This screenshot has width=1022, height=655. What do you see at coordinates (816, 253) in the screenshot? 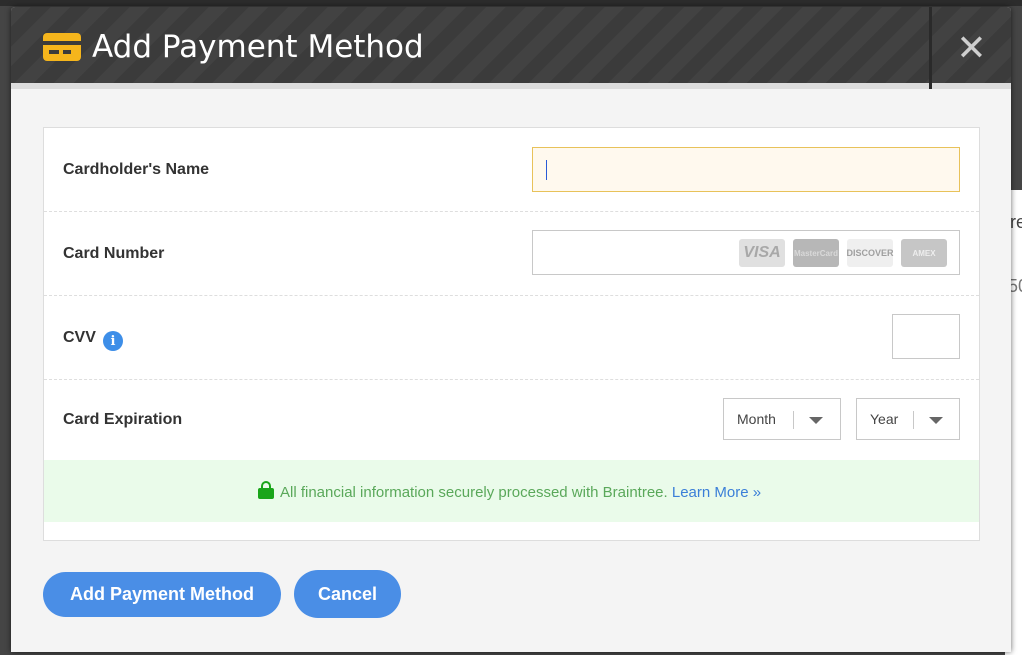
I see `mastercard-logo-icon: MasterCard` at bounding box center [816, 253].